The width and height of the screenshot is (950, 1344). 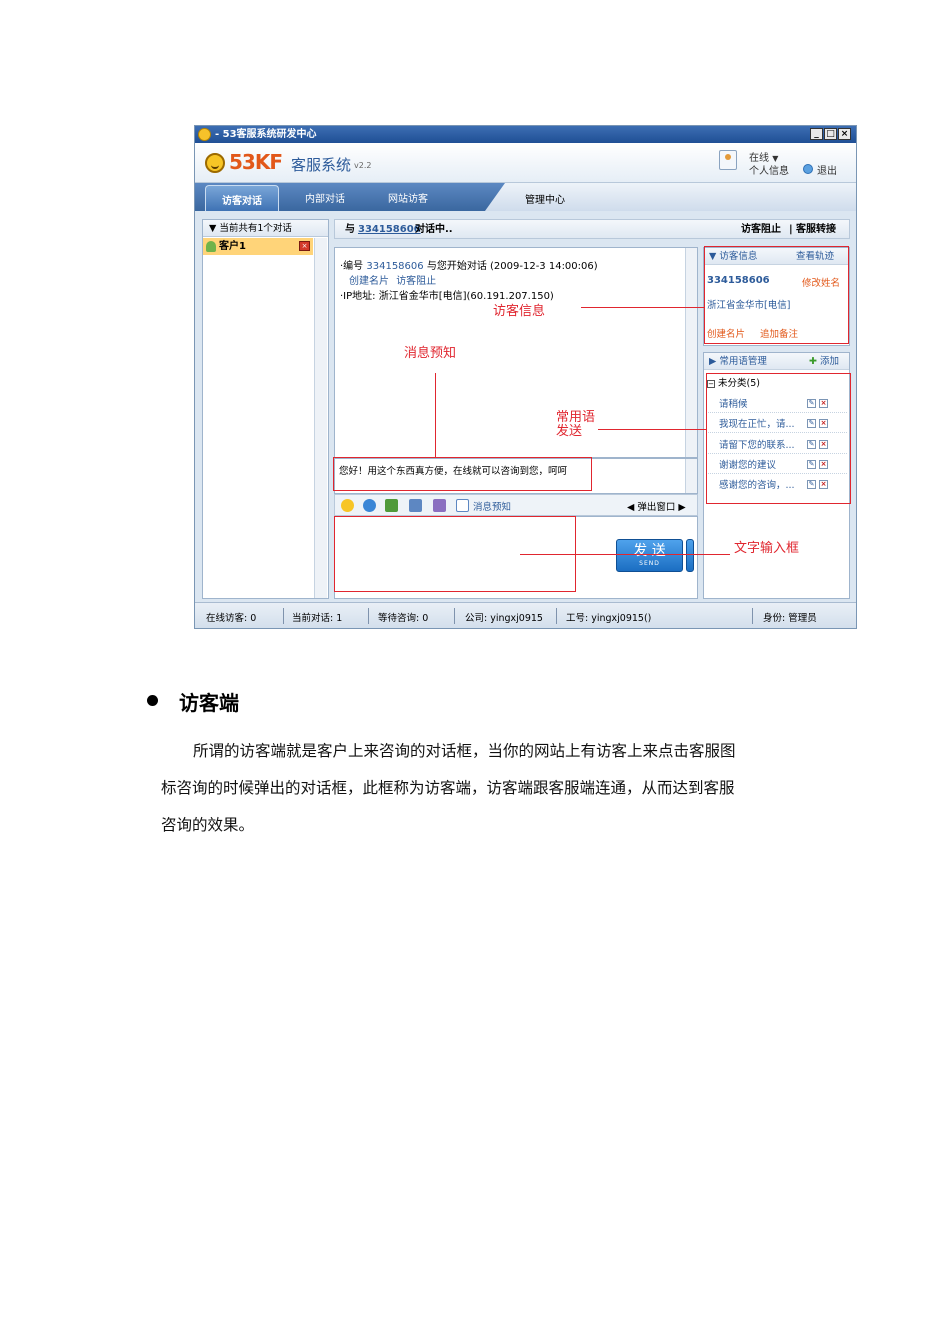 I want to click on annotation-phrase-send: 常用语 发送, so click(x=575, y=425).